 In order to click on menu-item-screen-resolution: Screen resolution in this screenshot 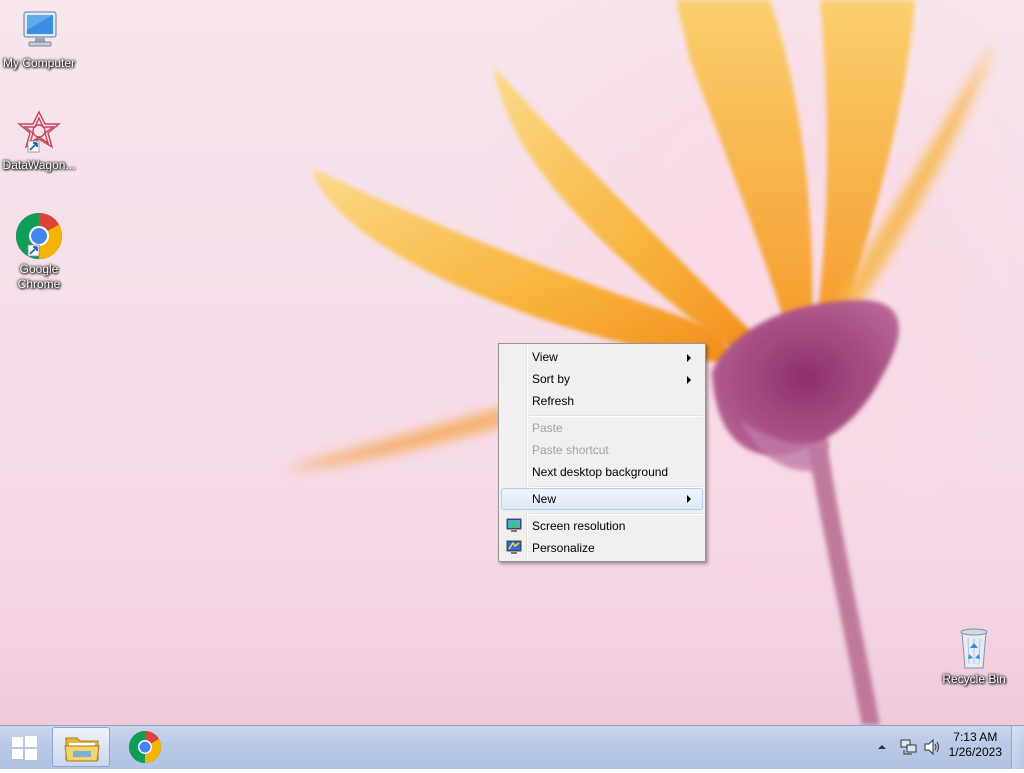, I will do `click(602, 526)`.